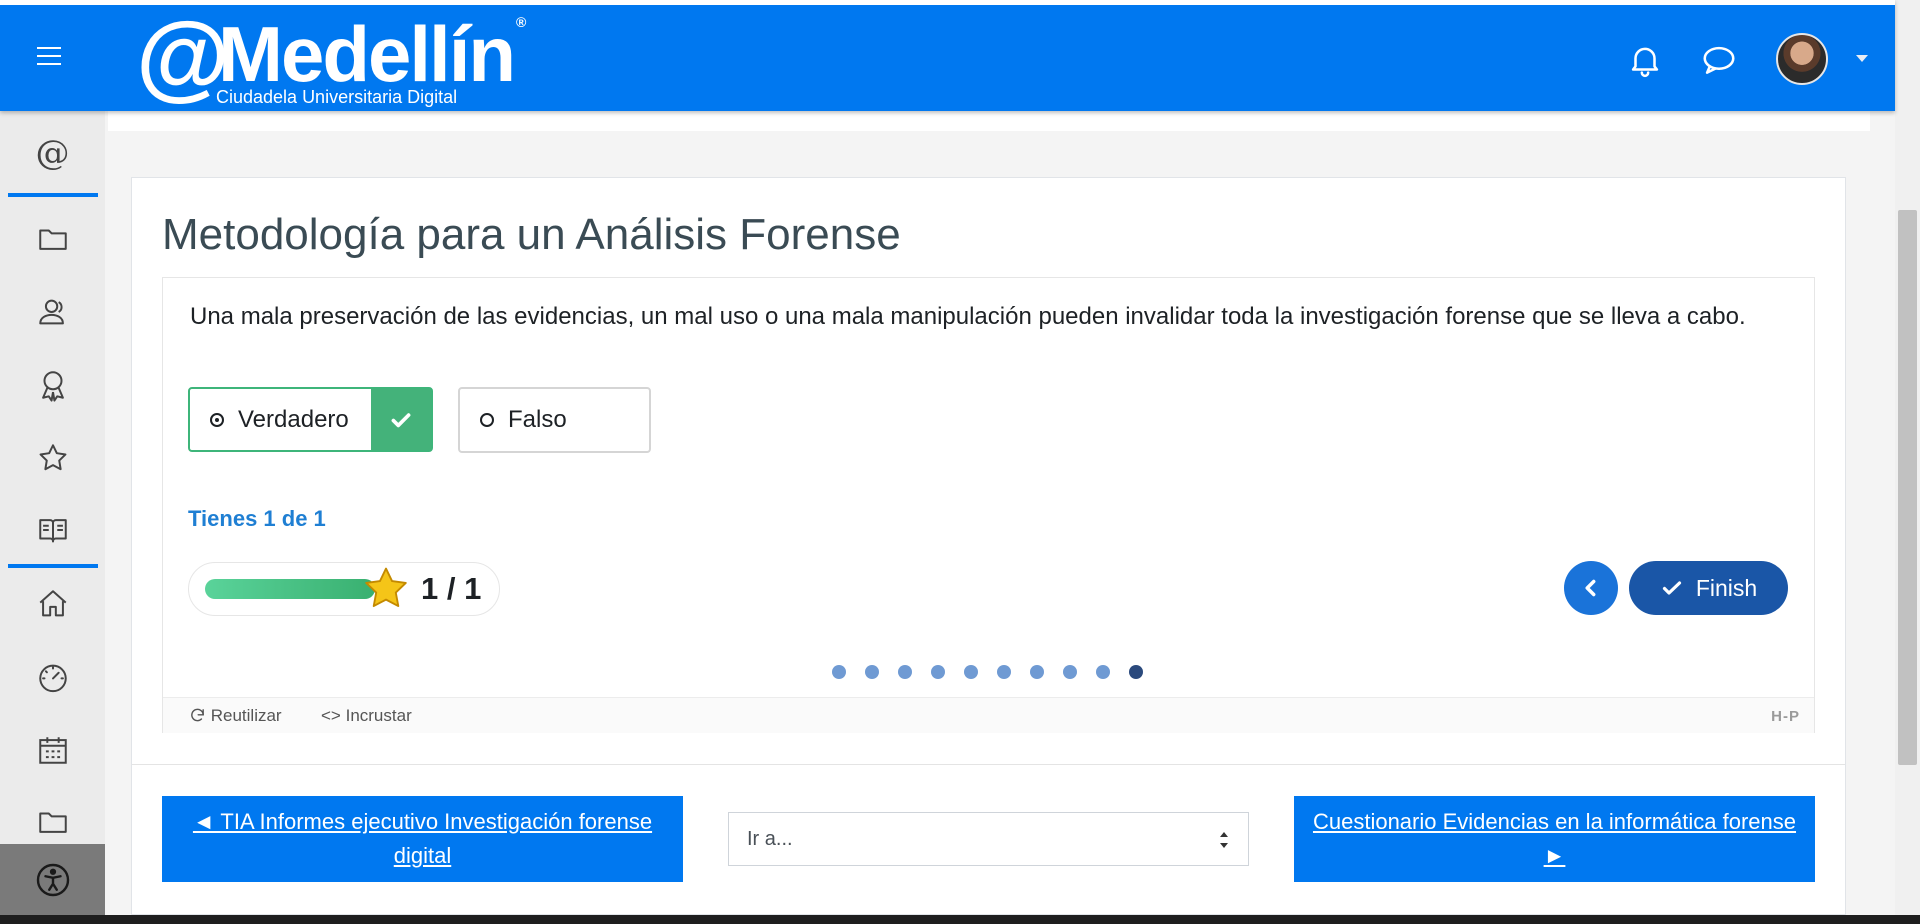  Describe the element at coordinates (217, 420) in the screenshot. I see `radio-selected-icon` at that location.